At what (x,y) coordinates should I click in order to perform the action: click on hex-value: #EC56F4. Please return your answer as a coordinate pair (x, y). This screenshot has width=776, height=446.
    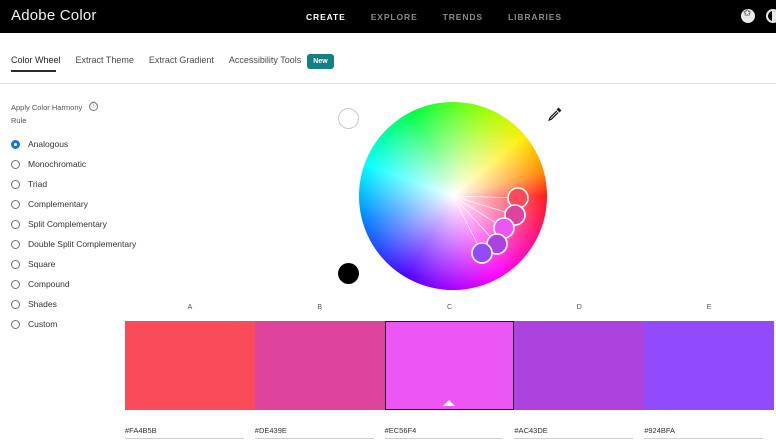
    Looking at the image, I should click on (444, 432).